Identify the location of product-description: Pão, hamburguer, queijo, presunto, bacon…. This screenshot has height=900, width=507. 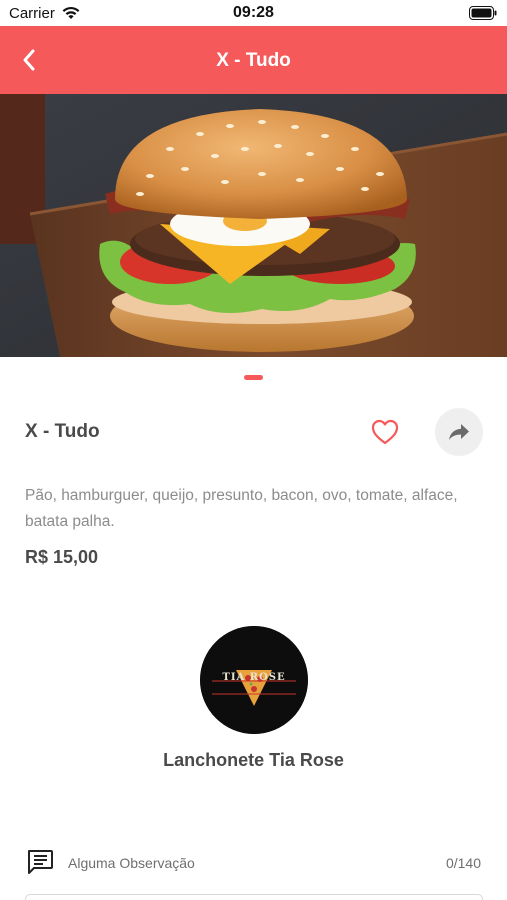
(241, 508).